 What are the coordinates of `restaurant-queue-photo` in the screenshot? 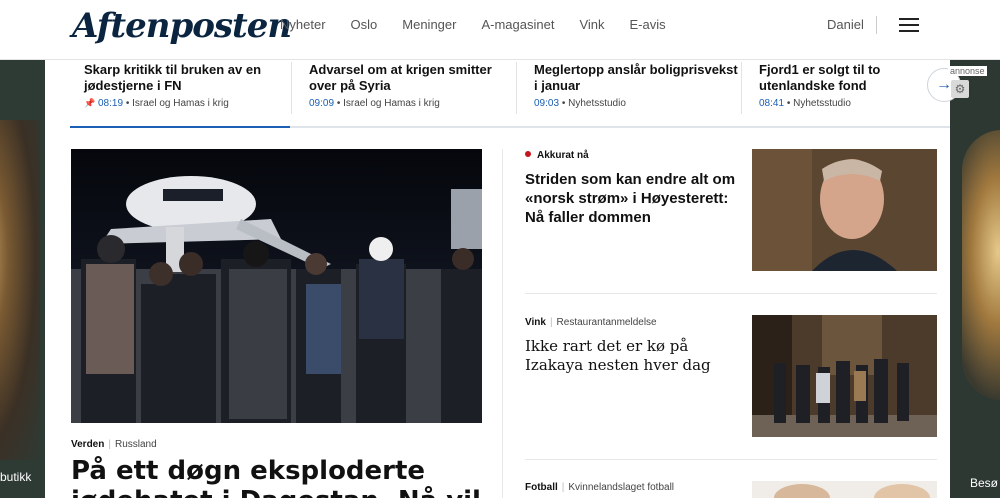 It's located at (844, 376).